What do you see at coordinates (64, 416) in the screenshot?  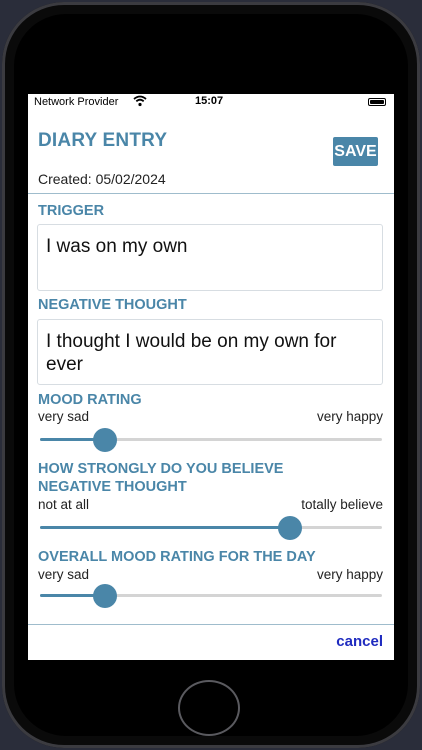 I see `mood-rating-min-label: very sad` at bounding box center [64, 416].